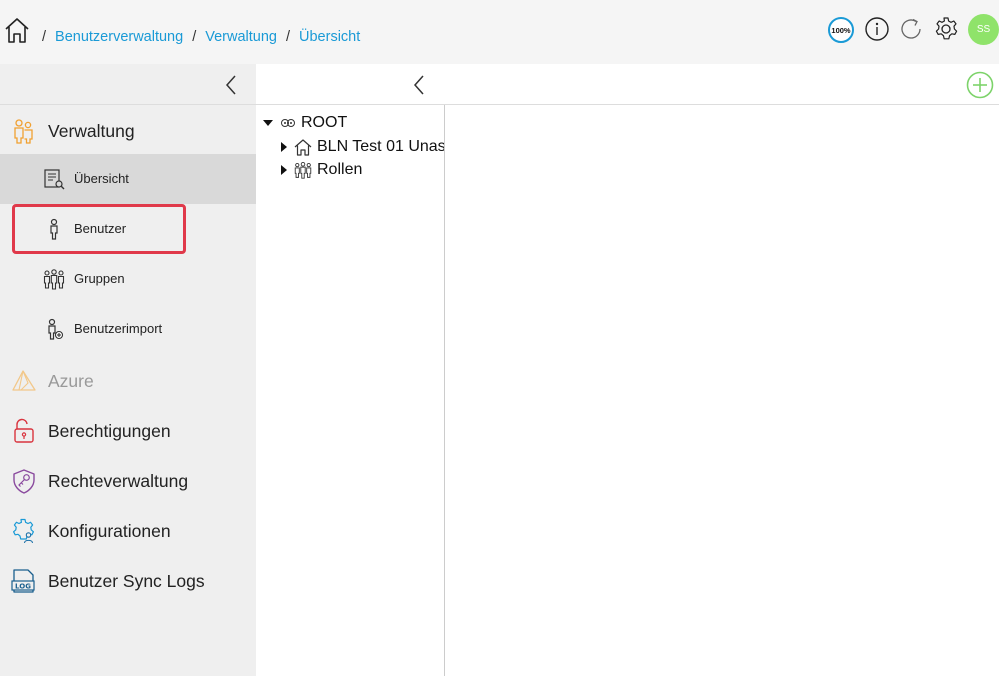  What do you see at coordinates (329, 37) in the screenshot?
I see `breadcrumb-uebersicht: Übersicht` at bounding box center [329, 37].